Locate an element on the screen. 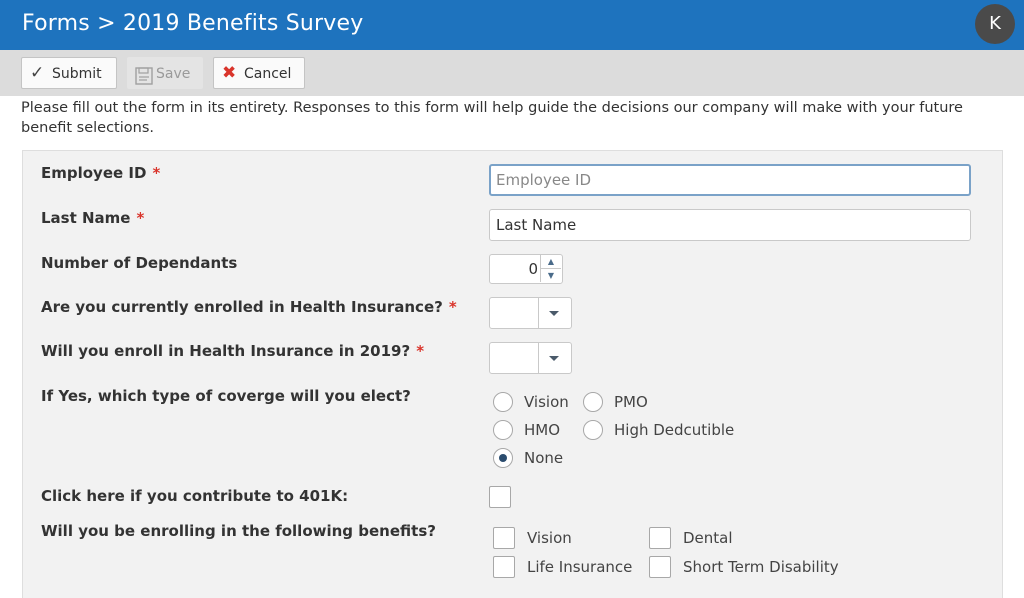 The width and height of the screenshot is (1024, 598). radio-vision-label: Vision is located at coordinates (546, 402).